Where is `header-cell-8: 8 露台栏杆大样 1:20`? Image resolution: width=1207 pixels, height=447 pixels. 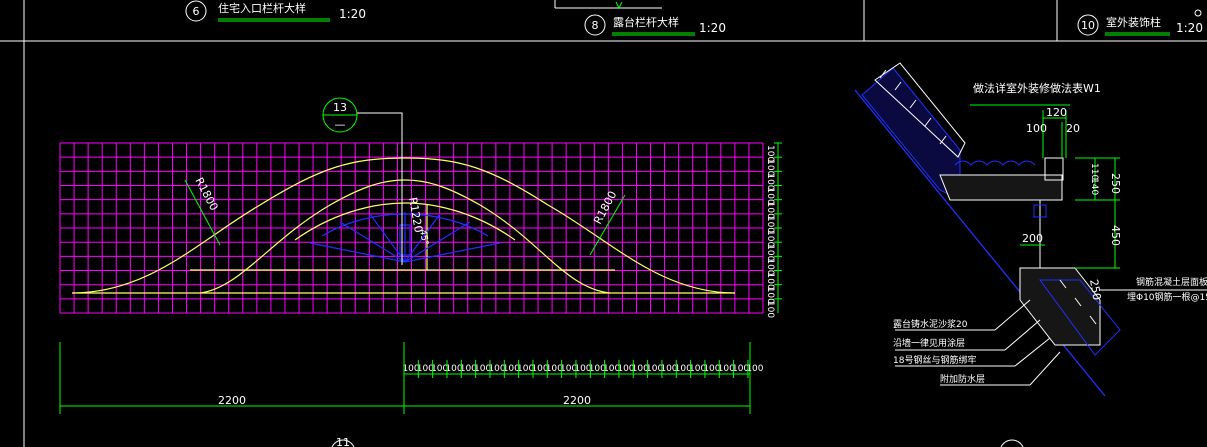
header-cell-8: 8 露台栏杆大样 1:20 is located at coordinates (655, 18).